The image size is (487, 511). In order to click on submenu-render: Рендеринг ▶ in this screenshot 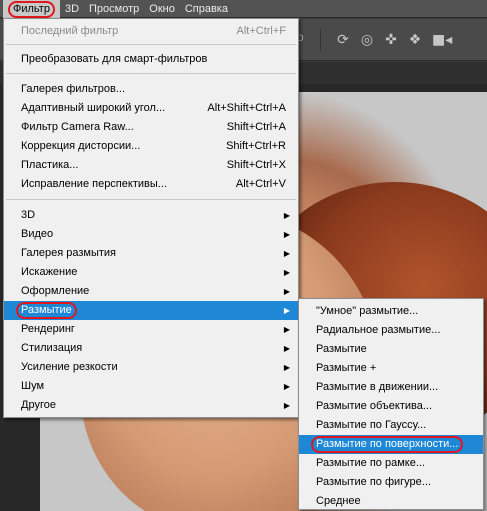, I will do `click(151, 329)`.